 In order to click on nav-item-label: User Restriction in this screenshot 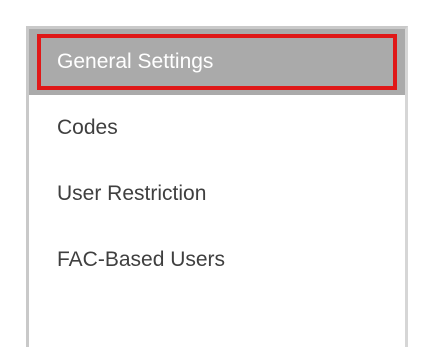, I will do `click(132, 193)`.